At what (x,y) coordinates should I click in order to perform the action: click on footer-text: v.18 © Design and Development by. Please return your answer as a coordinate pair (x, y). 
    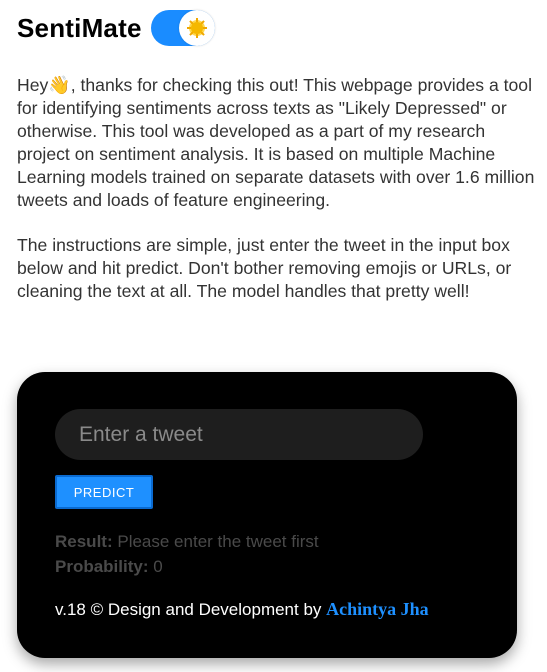
    Looking at the image, I should click on (188, 609).